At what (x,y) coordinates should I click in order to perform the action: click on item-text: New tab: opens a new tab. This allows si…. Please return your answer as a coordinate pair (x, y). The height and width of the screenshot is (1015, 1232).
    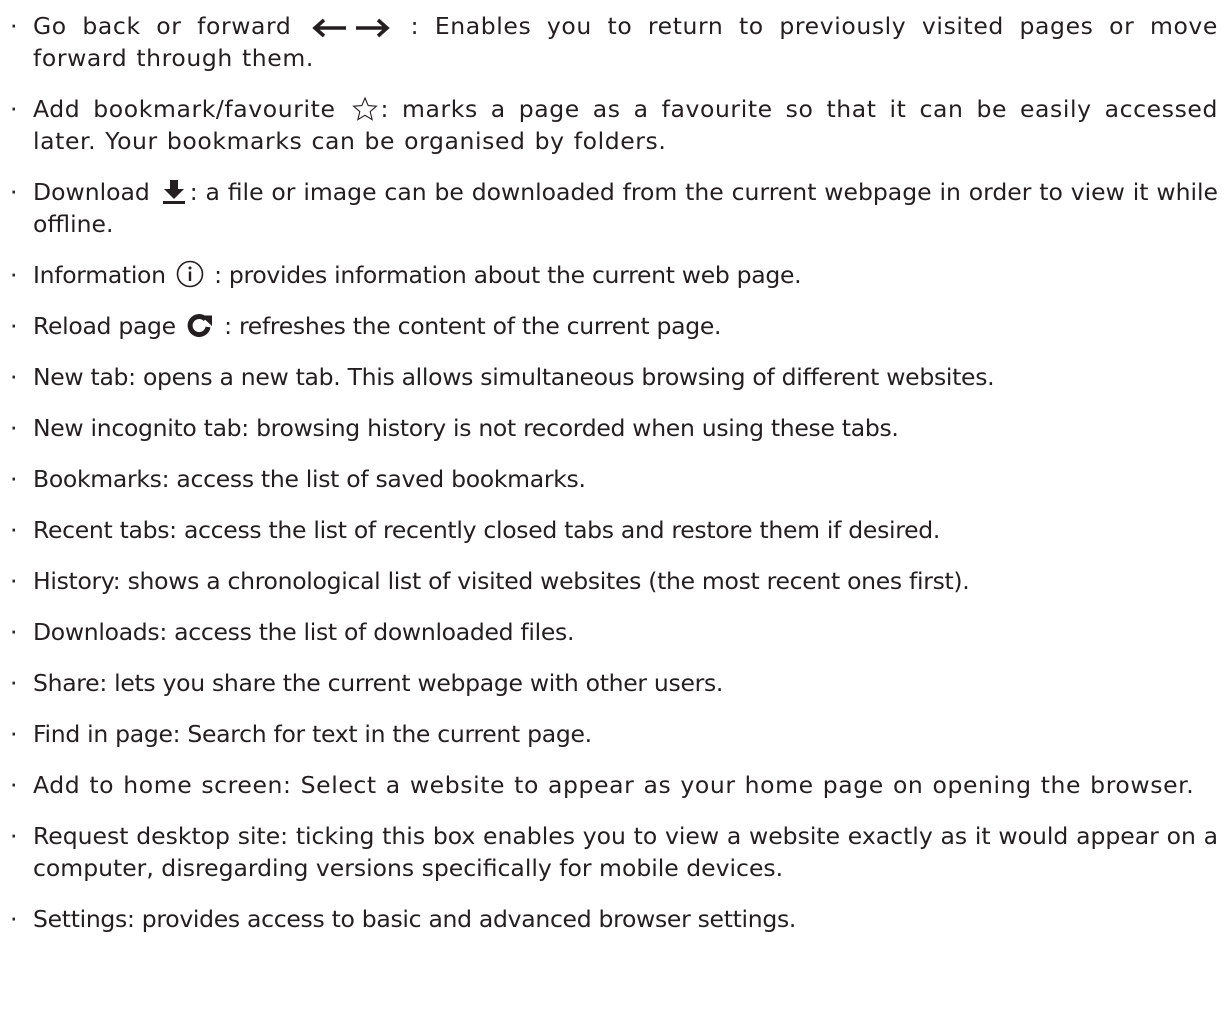
    Looking at the image, I should click on (514, 377).